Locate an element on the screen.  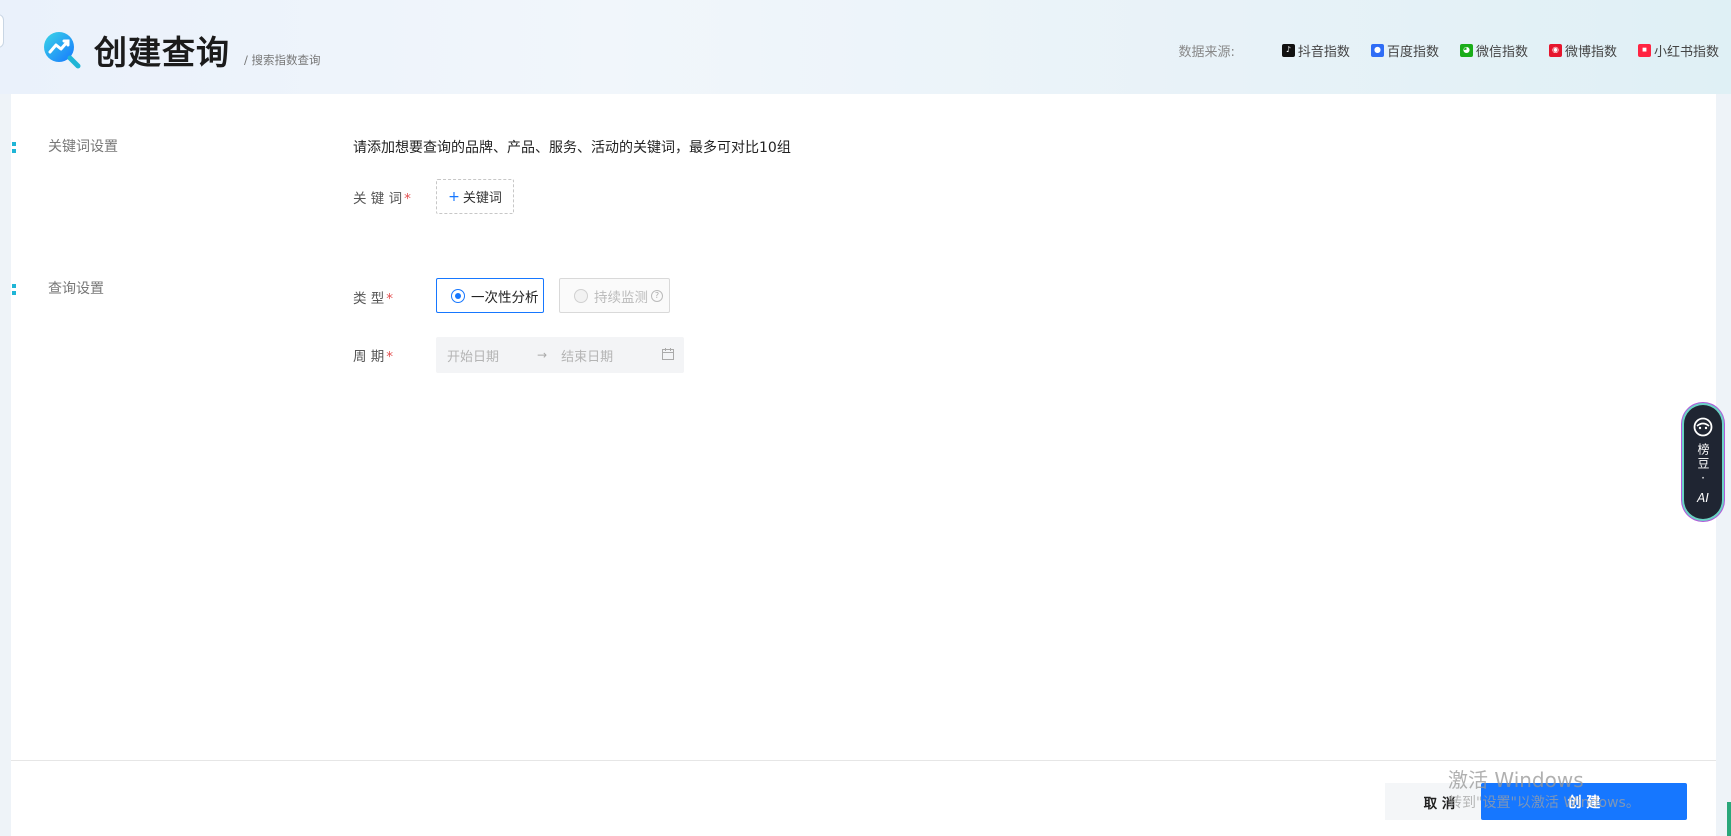
search-trend-logo-icon is located at coordinates (62, 50).